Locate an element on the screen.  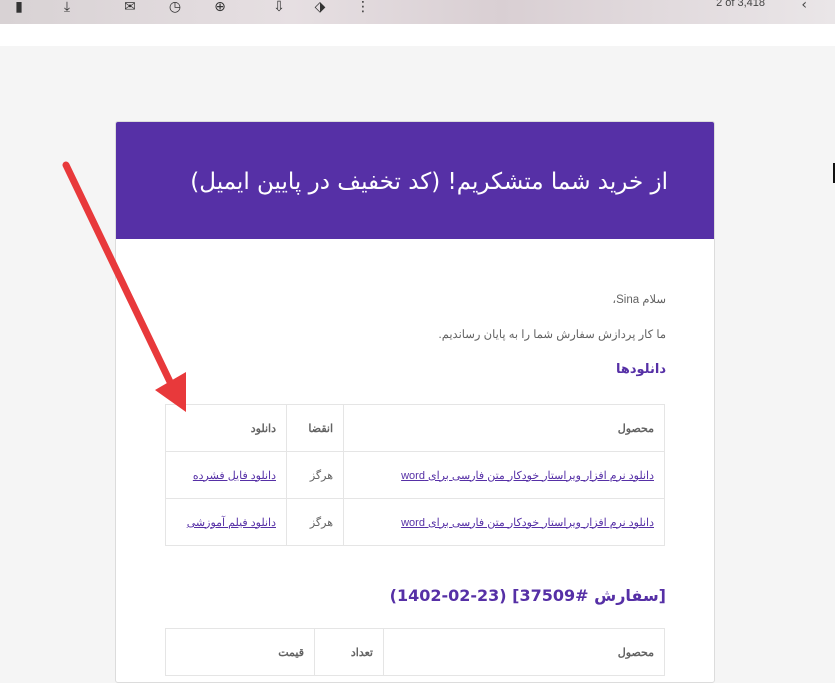
order-table: محصول تعداد قیمت is located at coordinates (415, 652).